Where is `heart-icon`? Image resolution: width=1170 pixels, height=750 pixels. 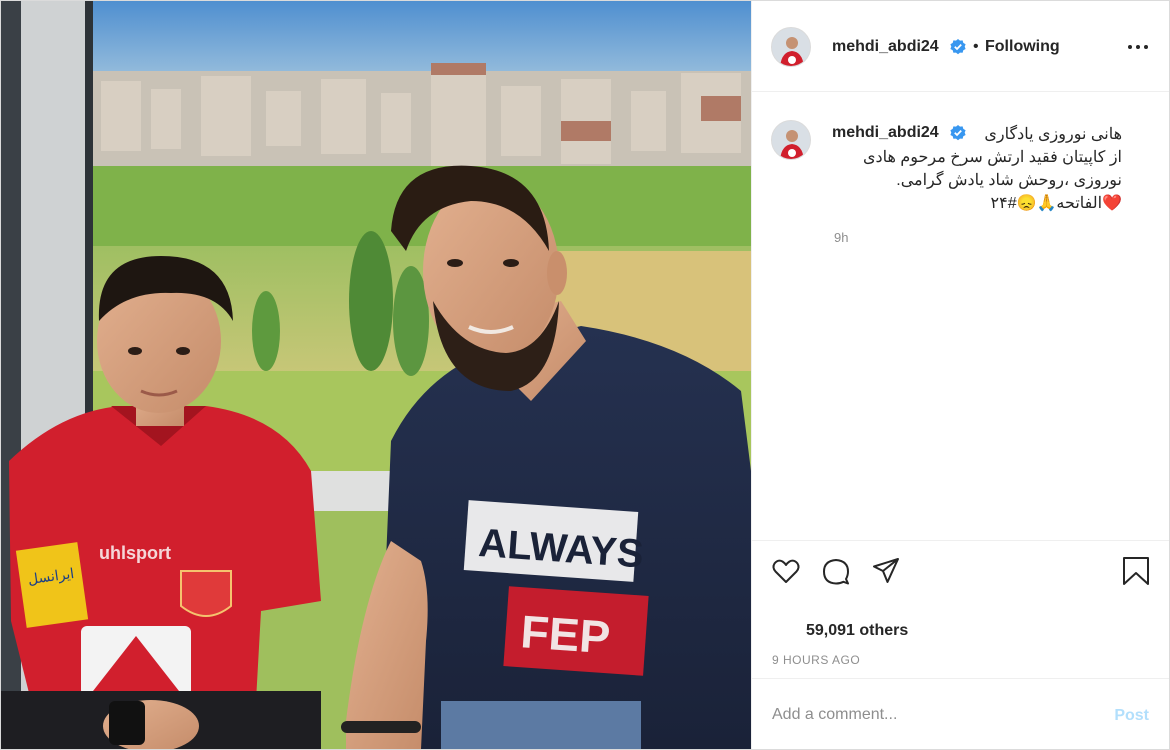
heart-icon is located at coordinates (786, 571).